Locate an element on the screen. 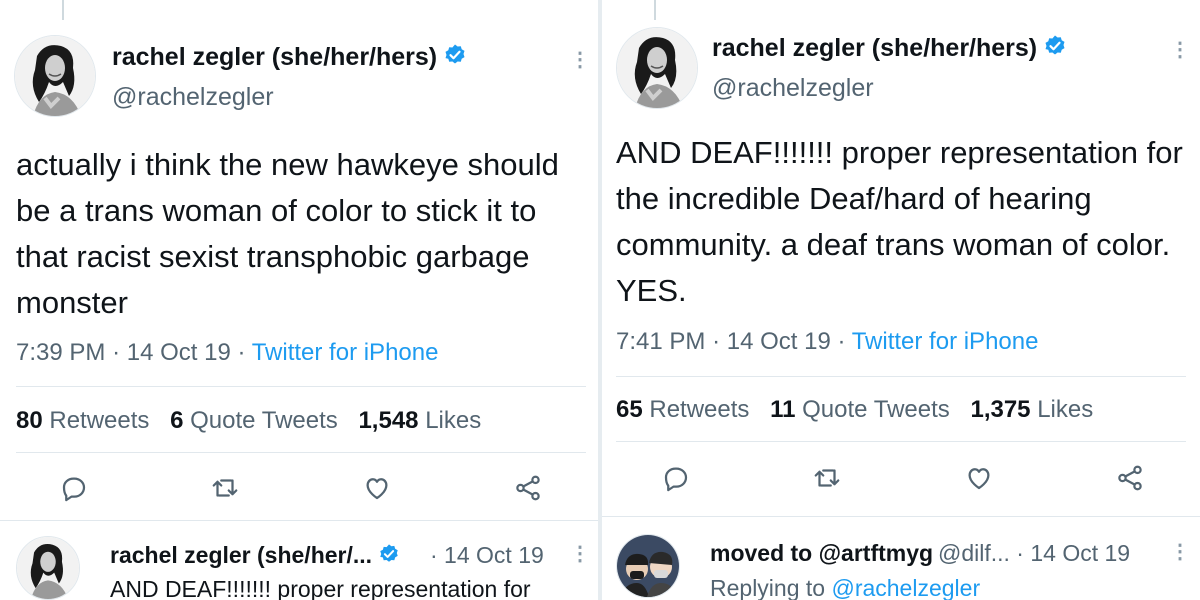  tweet-meta: 7:39 PM · 14 Oct 19 · Twitter for iPhone is located at coordinates (227, 353).